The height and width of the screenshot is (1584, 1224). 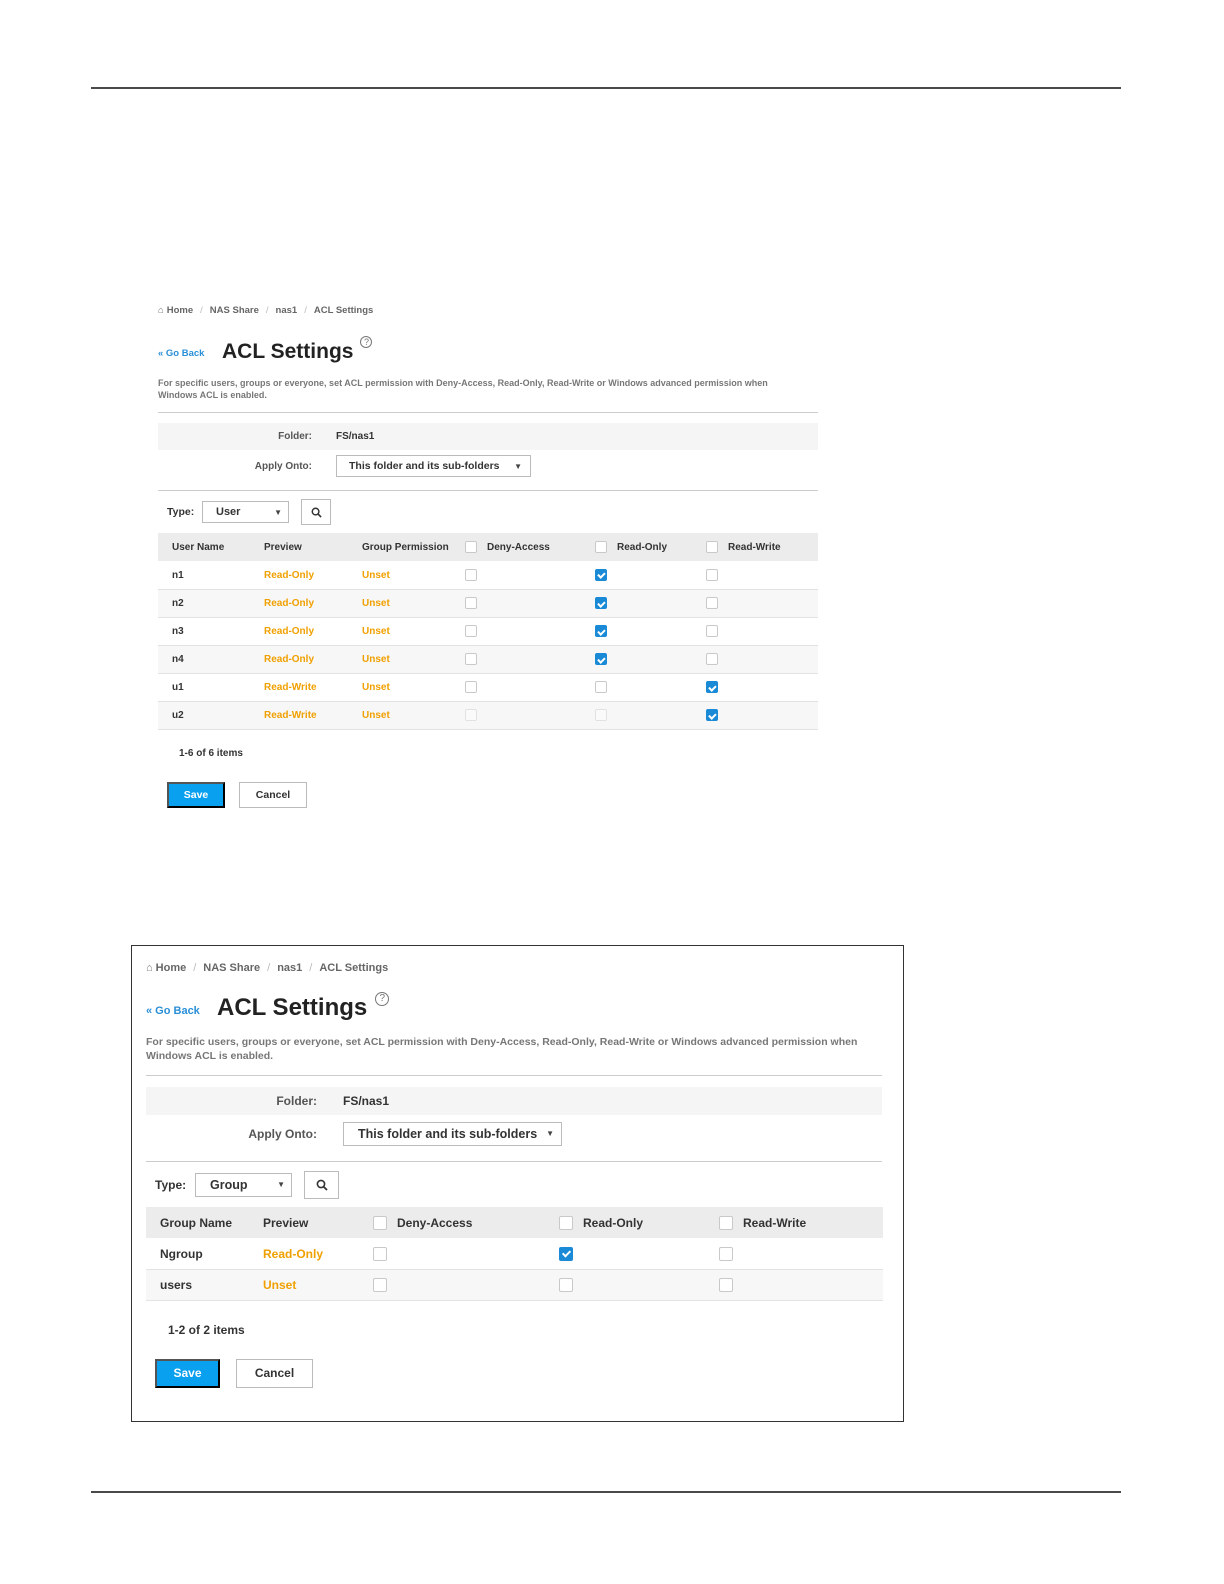 What do you see at coordinates (204, 603) in the screenshot?
I see `user-name-cell: n2` at bounding box center [204, 603].